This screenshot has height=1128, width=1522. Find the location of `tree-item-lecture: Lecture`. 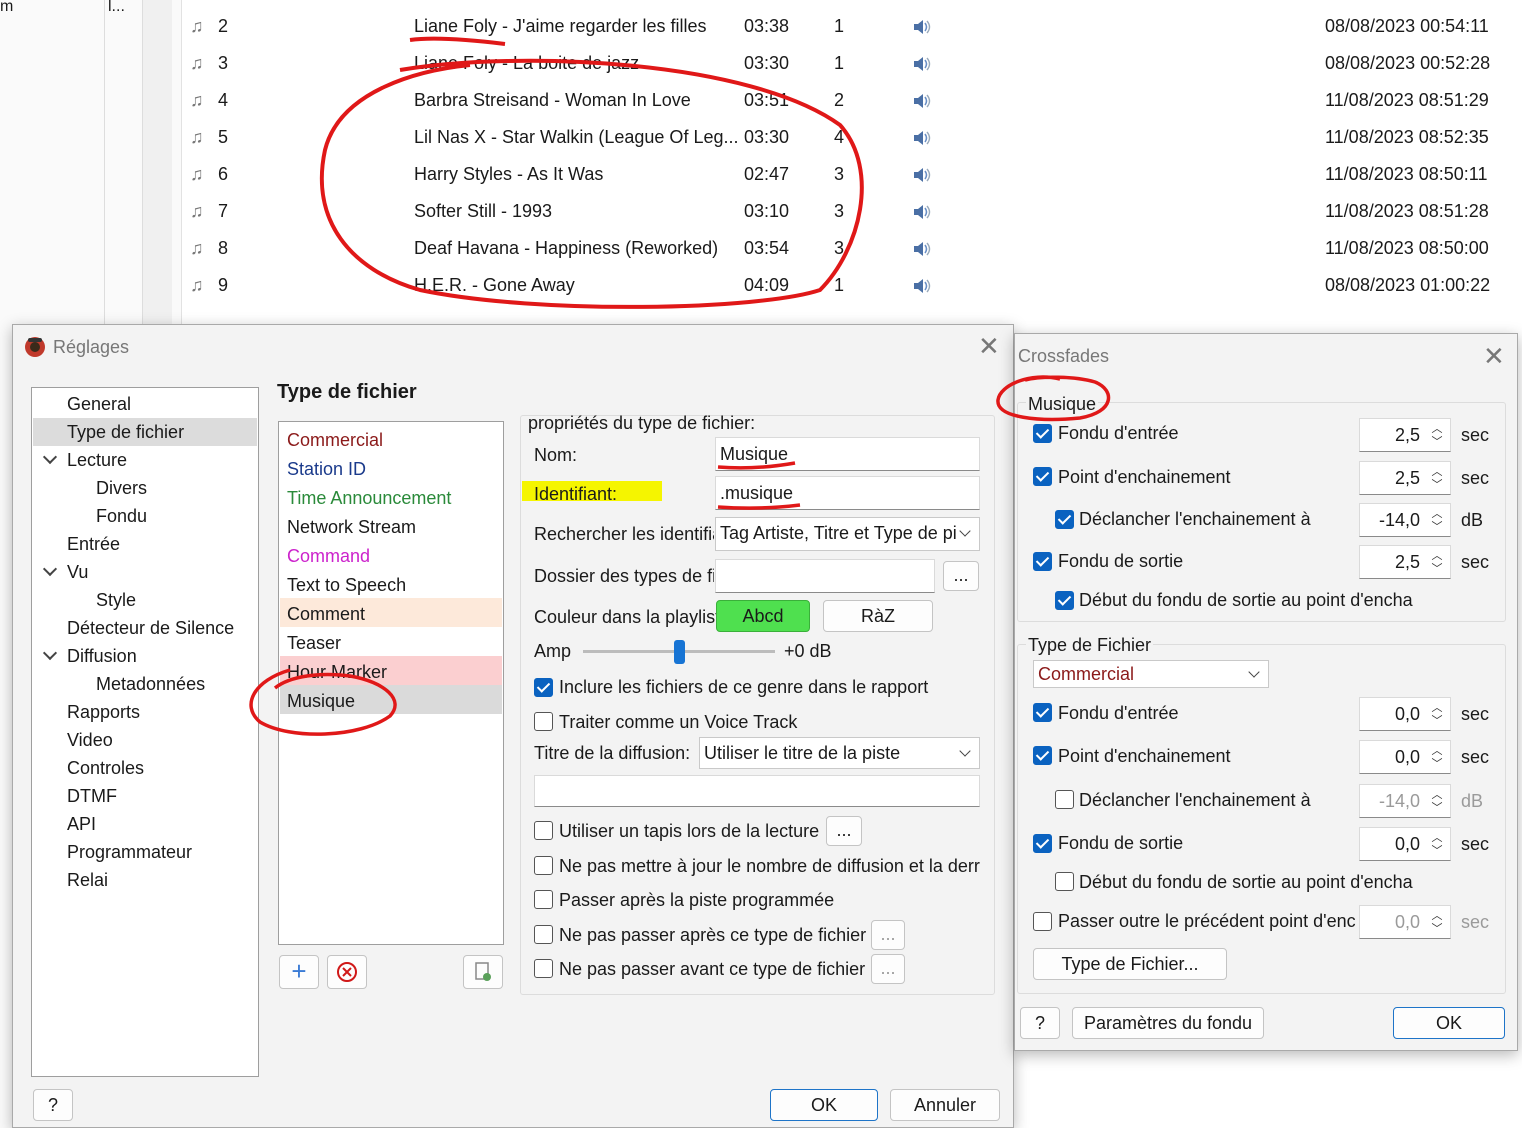

tree-item-lecture: Lecture is located at coordinates (97, 460).